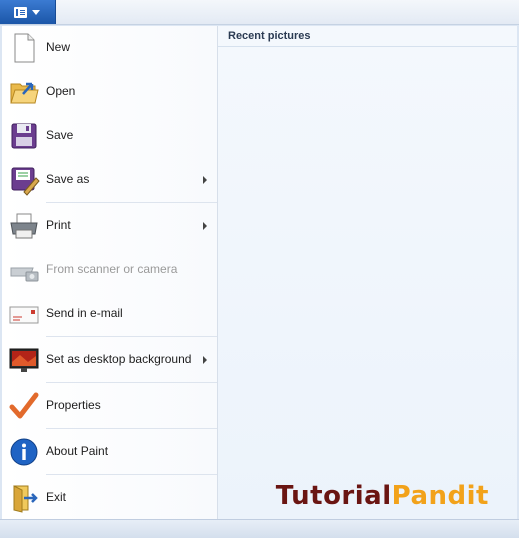 This screenshot has height=538, width=519. I want to click on menu-item-save: Save, so click(109, 136).